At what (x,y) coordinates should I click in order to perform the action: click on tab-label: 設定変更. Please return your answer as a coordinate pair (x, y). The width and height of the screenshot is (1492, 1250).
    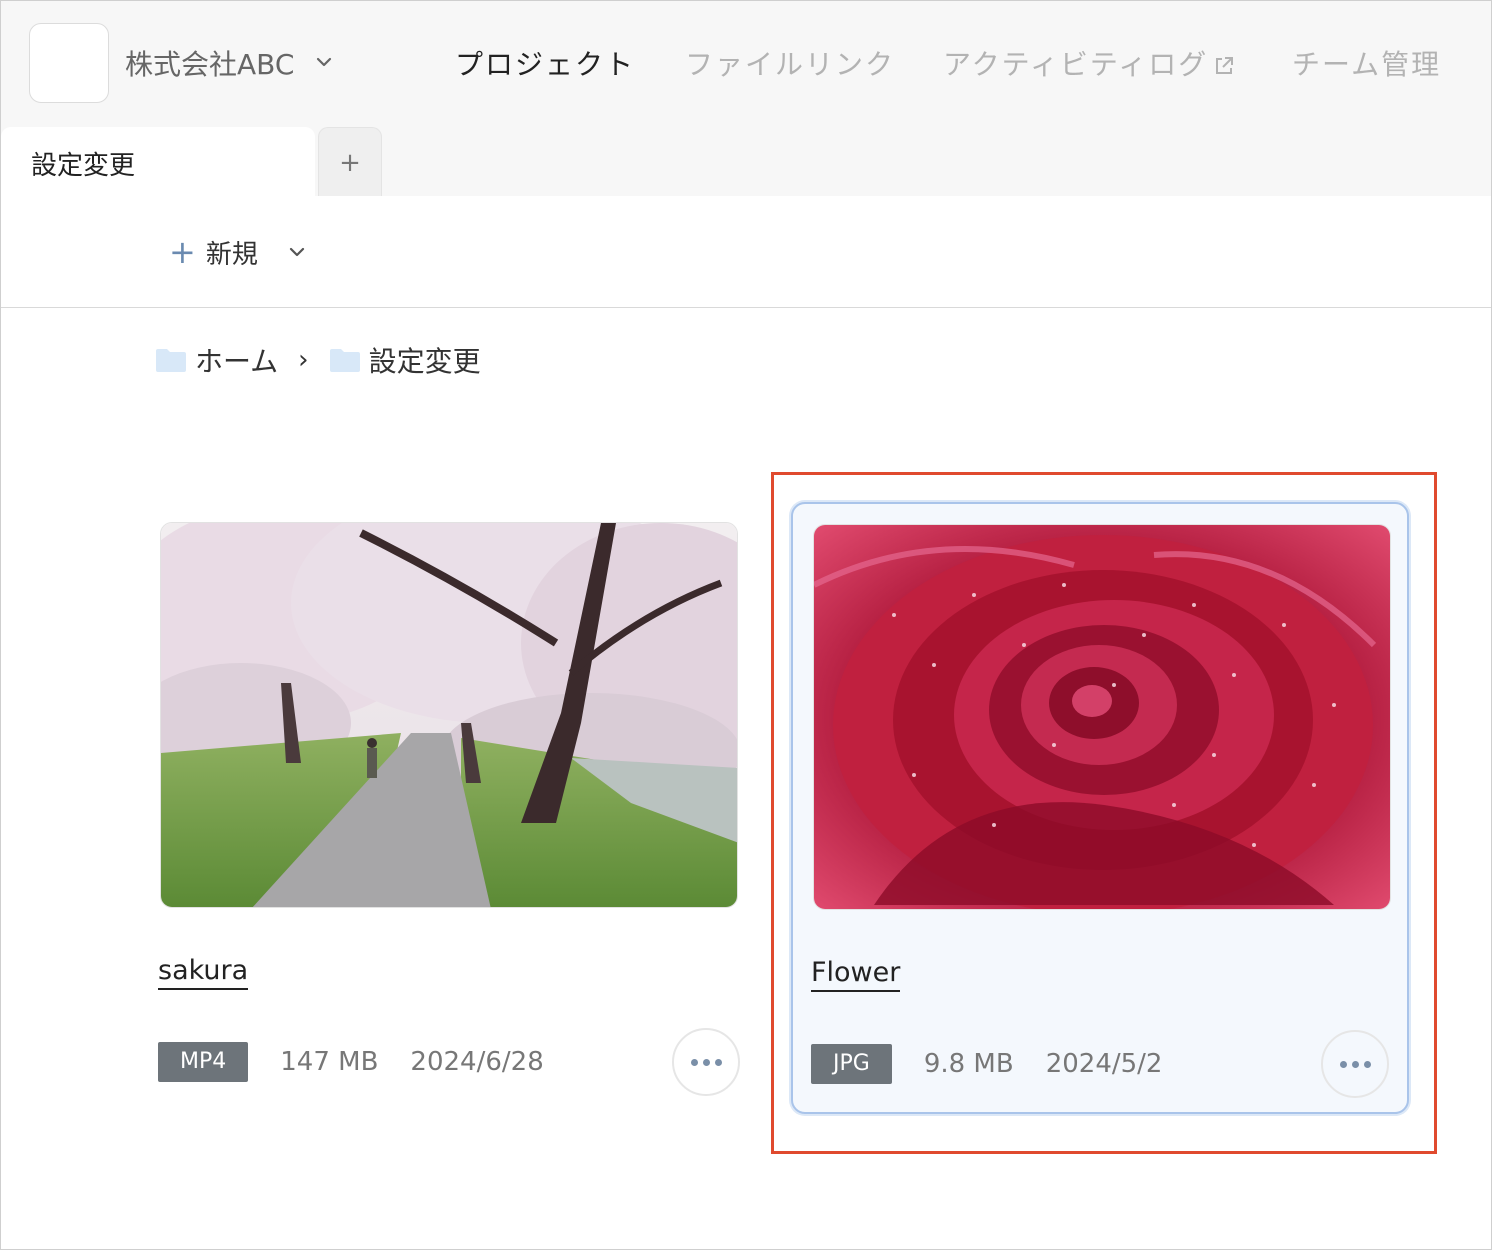
    Looking at the image, I should click on (83, 166).